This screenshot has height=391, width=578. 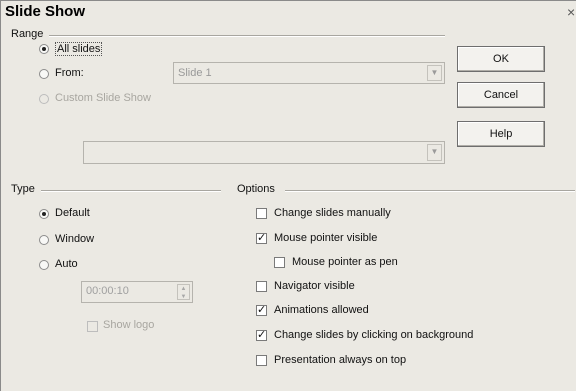 I want to click on from-label: From:, so click(x=69, y=73).